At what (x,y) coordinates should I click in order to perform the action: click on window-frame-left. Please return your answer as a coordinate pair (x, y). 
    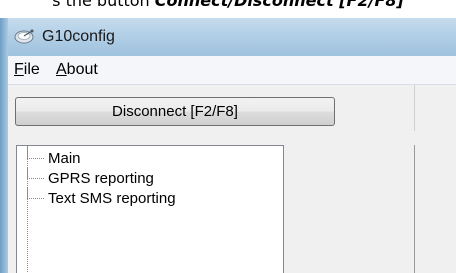
    Looking at the image, I should click on (4, 145).